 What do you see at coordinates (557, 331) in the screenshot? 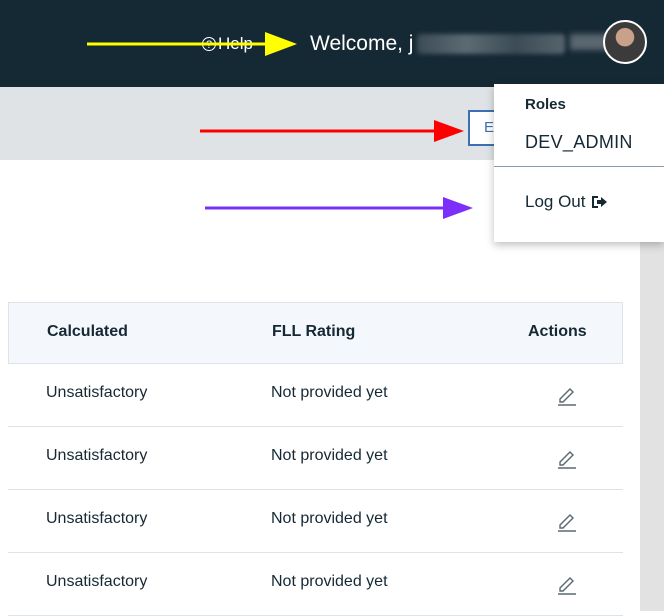
I see `column-header-actions: Actions` at bounding box center [557, 331].